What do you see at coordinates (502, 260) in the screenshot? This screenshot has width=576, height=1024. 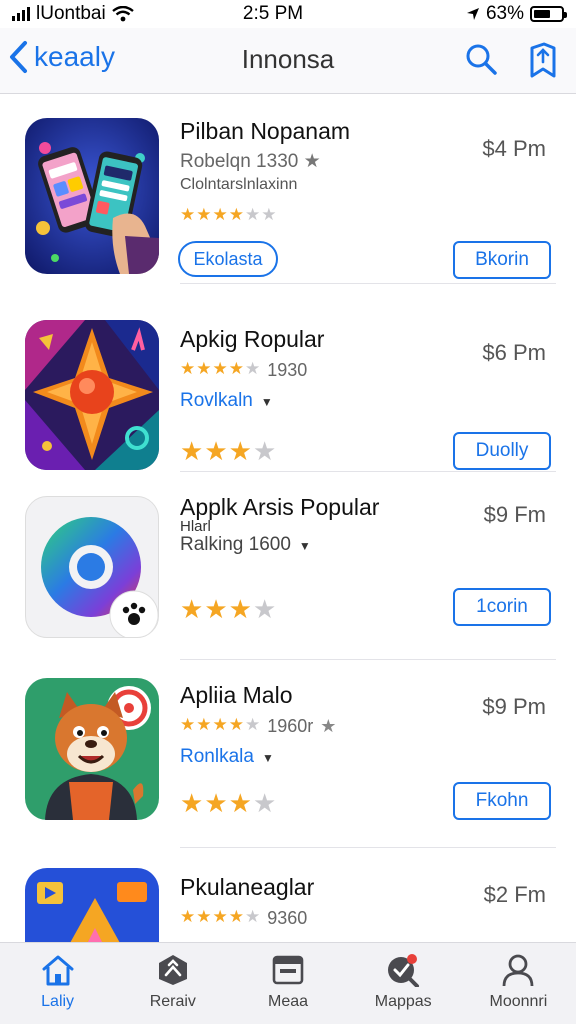 I see `get-button: Bkorin` at bounding box center [502, 260].